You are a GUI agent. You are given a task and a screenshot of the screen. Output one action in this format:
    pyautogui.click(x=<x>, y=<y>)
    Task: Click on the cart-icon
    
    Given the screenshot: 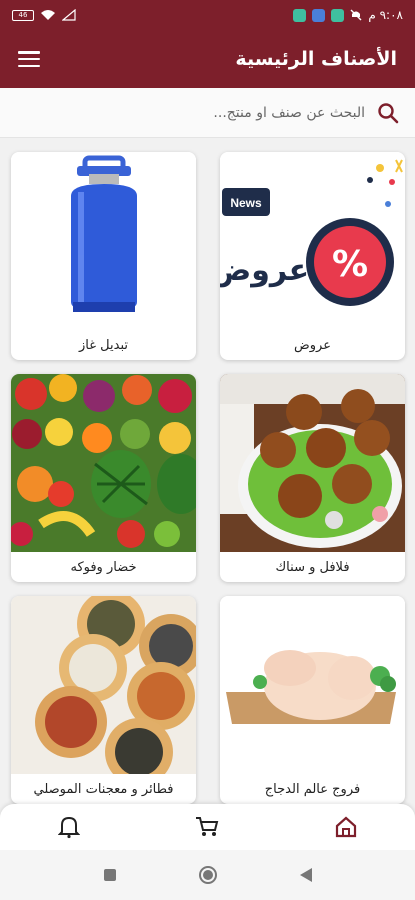 What is the action you would take?
    pyautogui.click(x=207, y=826)
    